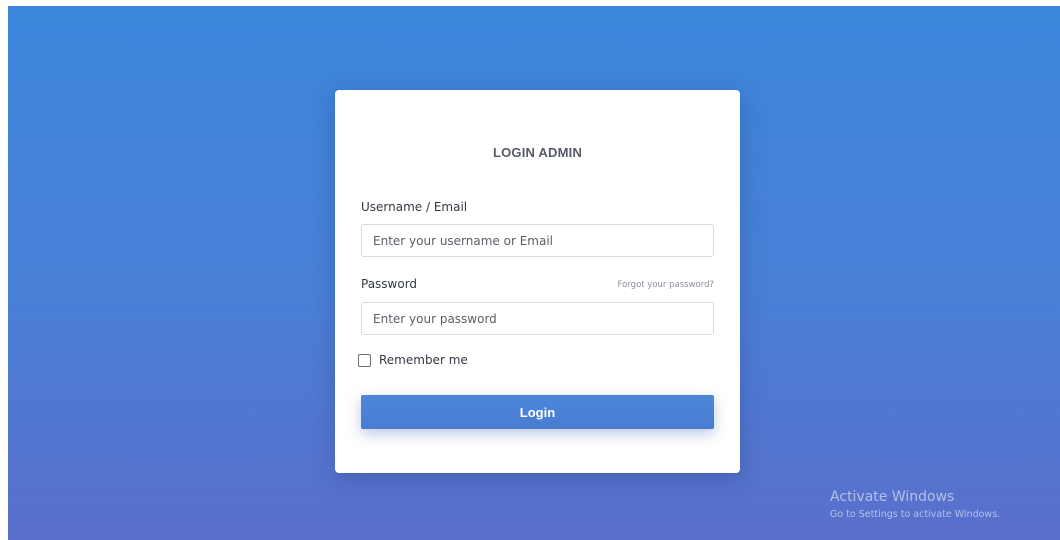 This screenshot has height=540, width=1060. Describe the element at coordinates (537, 318) in the screenshot. I see `password-input` at that location.